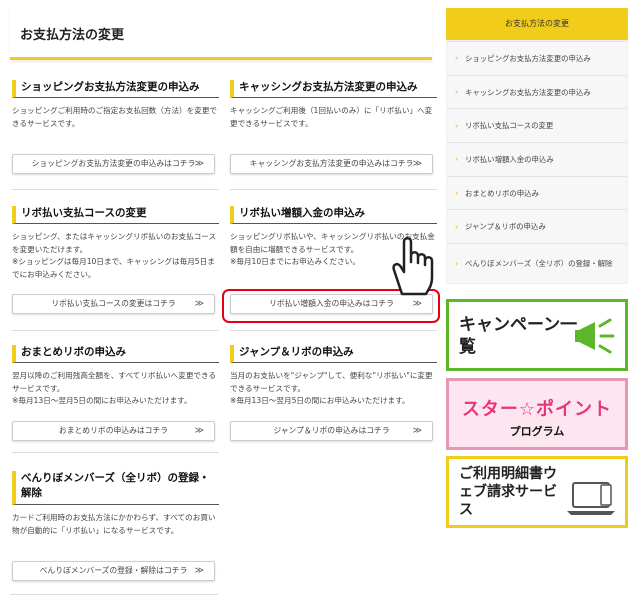 This screenshot has width=640, height=601. I want to click on sidebar-item-omatome-ribo: › おまとめリボの申込み, so click(537, 192).